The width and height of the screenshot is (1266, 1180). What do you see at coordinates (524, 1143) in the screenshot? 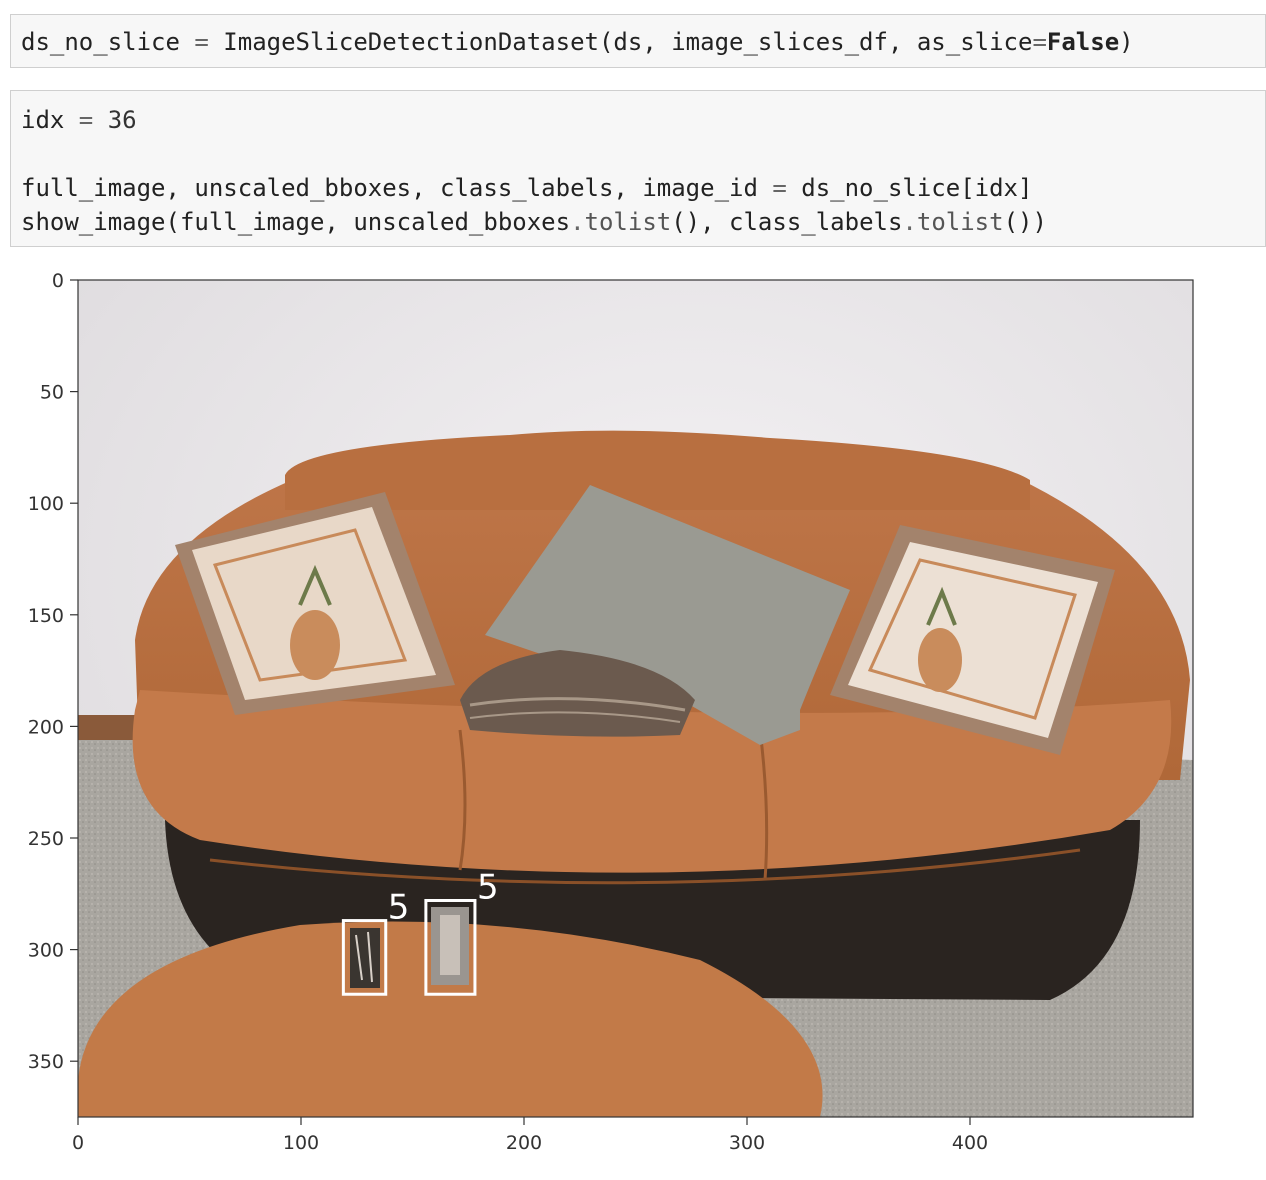
I see `x-tick-label: 200` at bounding box center [524, 1143].